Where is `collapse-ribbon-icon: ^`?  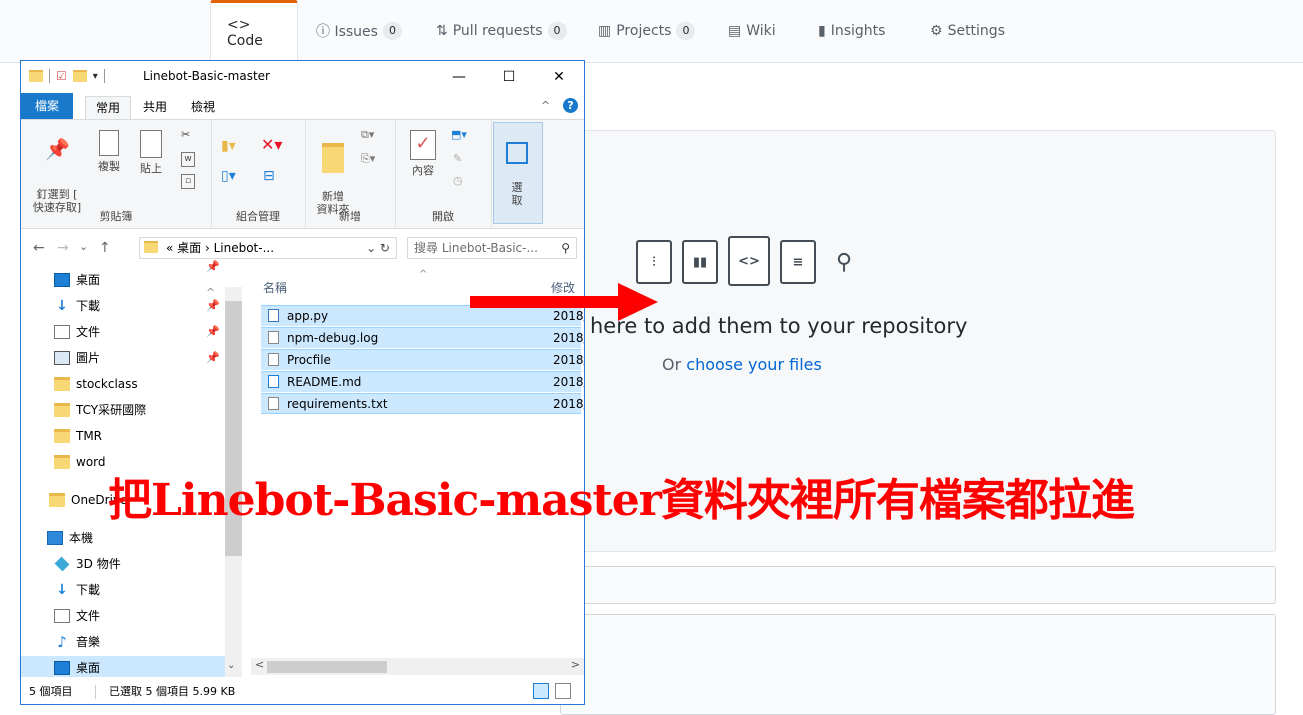 collapse-ribbon-icon: ^ is located at coordinates (545, 105).